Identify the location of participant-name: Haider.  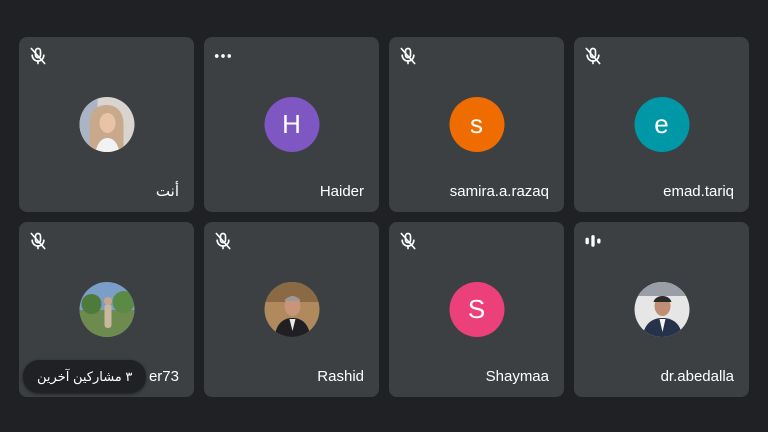
(341, 191).